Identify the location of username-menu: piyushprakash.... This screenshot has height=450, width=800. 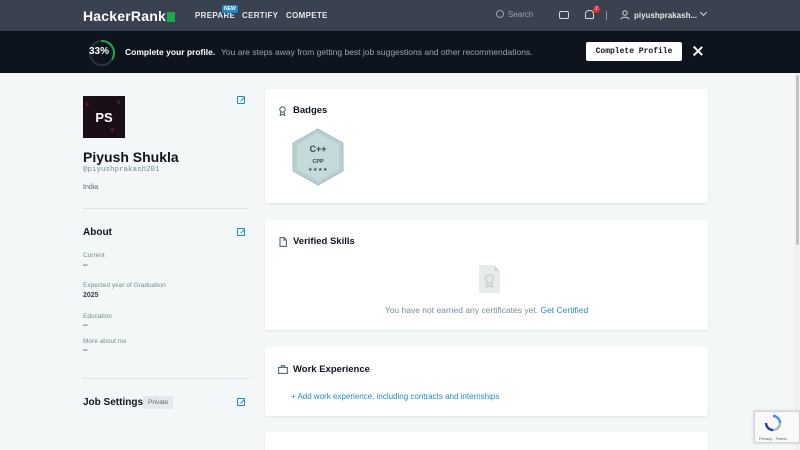
(665, 15).